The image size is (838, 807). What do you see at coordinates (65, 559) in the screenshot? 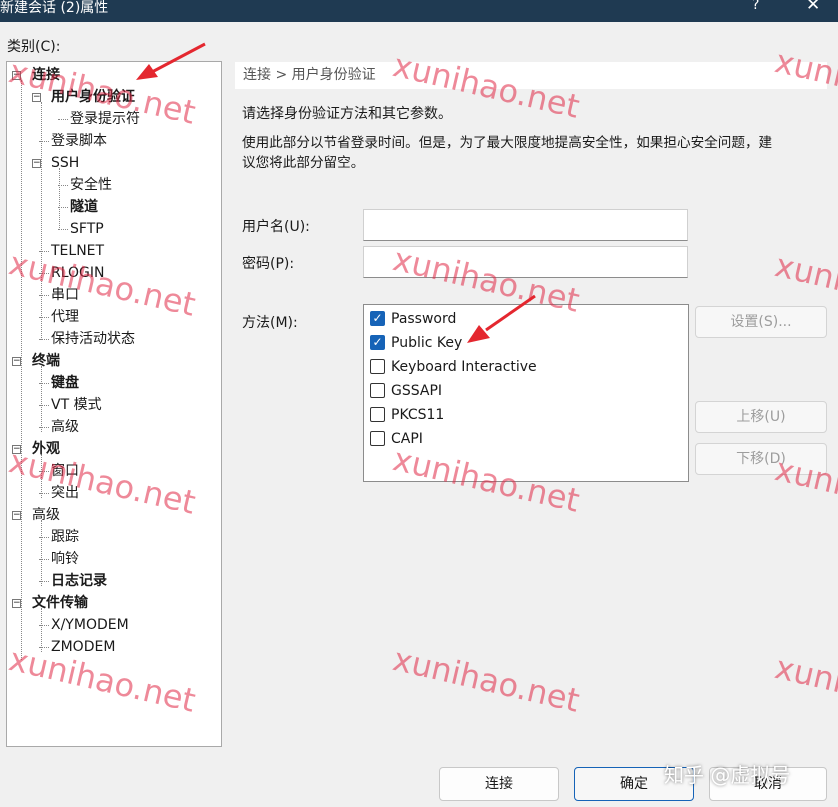
I see `tree-item: 响铃` at bounding box center [65, 559].